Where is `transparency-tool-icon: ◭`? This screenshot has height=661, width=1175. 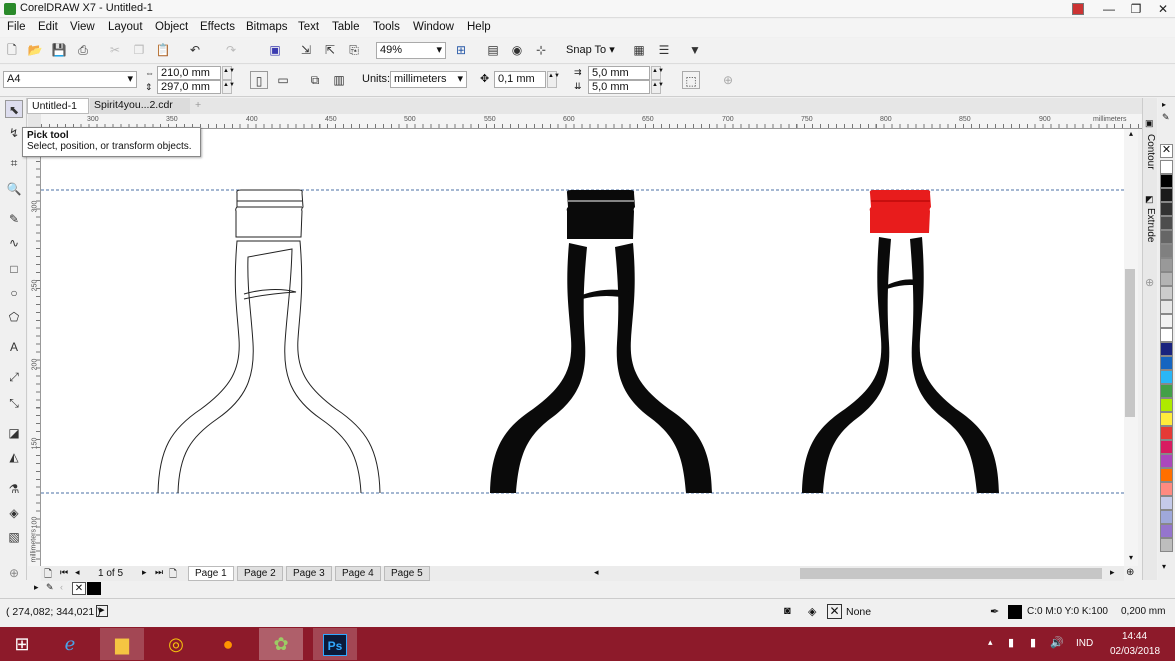 transparency-tool-icon: ◭ is located at coordinates (14, 457).